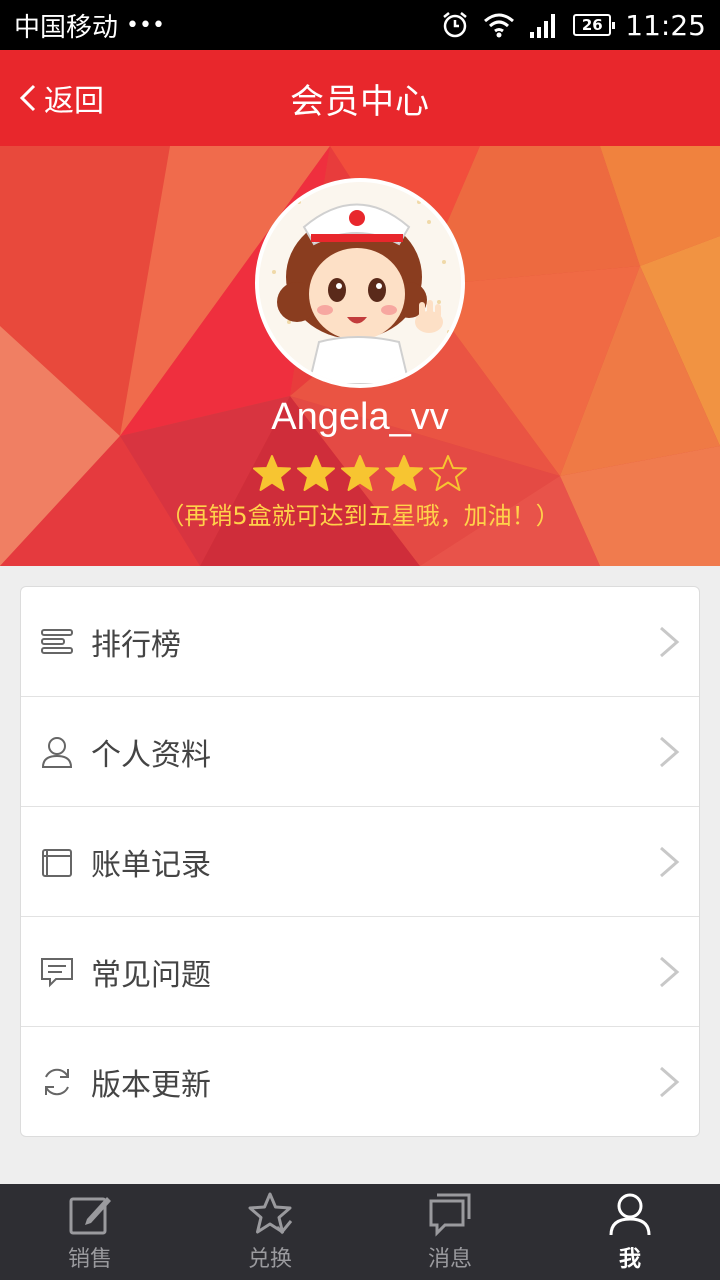 The image size is (720, 1280). Describe the element at coordinates (360, 101) in the screenshot. I see `page-title: 会员中心` at that location.